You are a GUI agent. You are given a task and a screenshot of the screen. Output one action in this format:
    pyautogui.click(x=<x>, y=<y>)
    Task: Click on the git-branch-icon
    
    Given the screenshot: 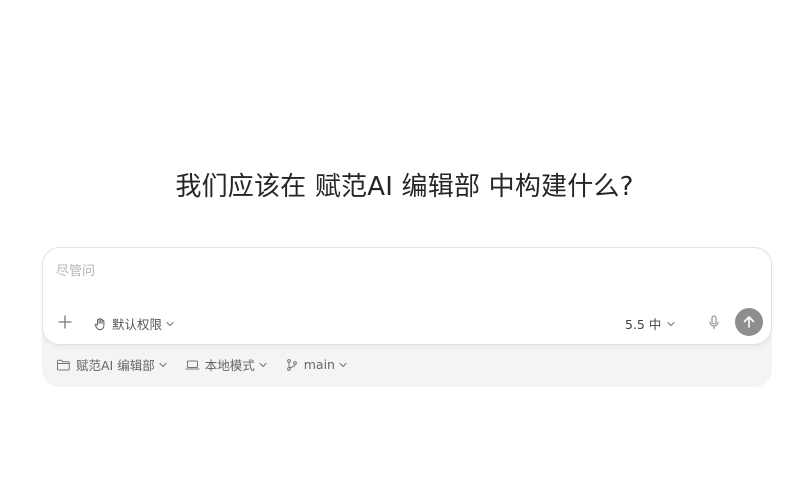 What is the action you would take?
    pyautogui.click(x=291, y=364)
    